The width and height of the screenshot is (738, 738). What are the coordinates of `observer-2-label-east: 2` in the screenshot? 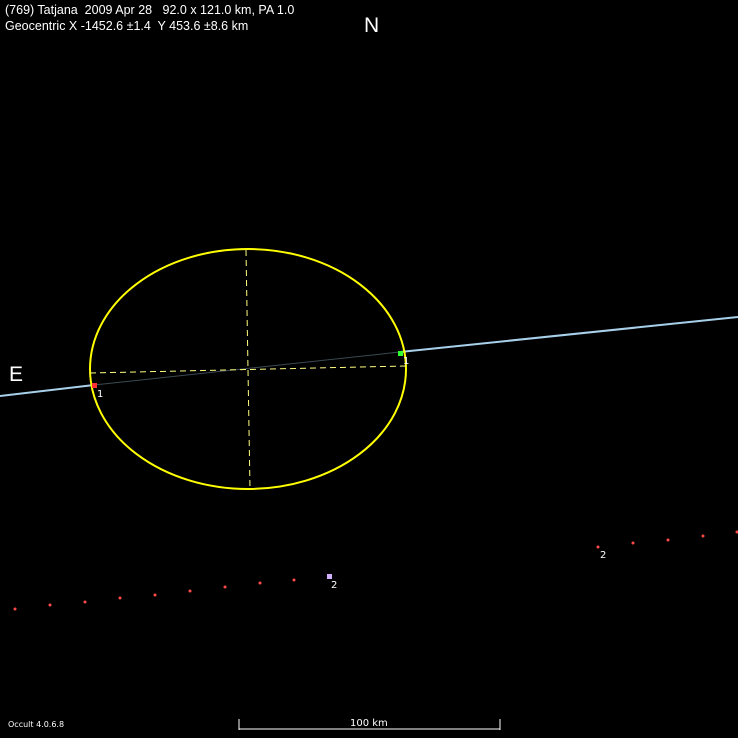 It's located at (334, 585).